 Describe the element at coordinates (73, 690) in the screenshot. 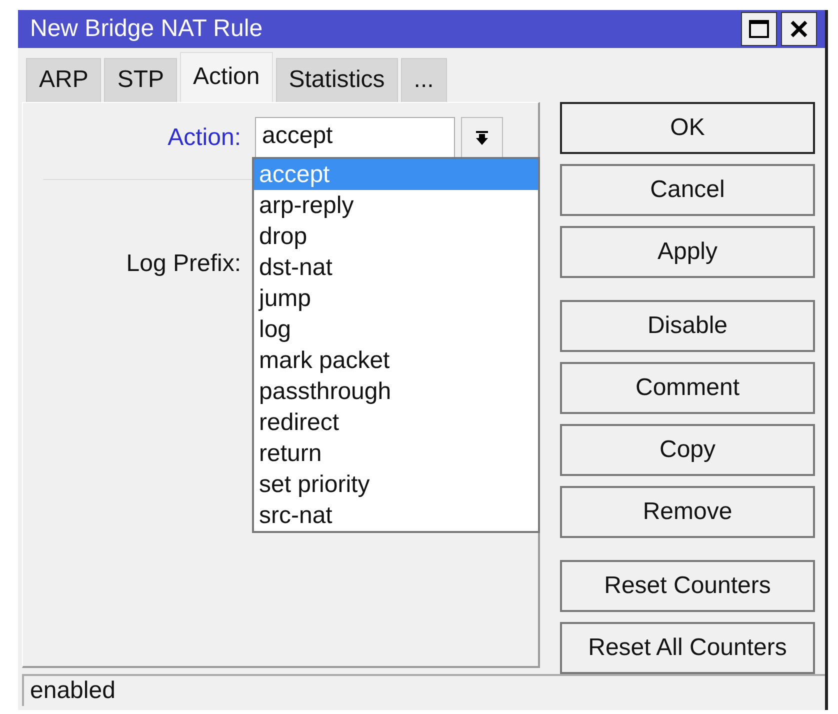

I see `status-text: enabled` at that location.